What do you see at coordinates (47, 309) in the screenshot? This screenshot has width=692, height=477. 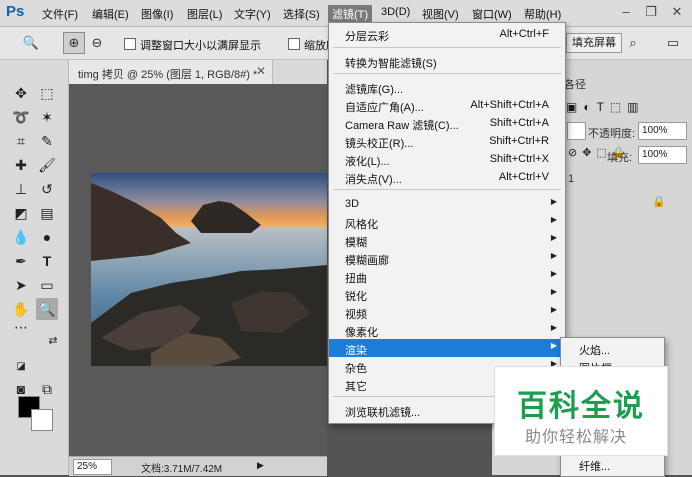 I see `zoom-tool-icon: 🔍` at bounding box center [47, 309].